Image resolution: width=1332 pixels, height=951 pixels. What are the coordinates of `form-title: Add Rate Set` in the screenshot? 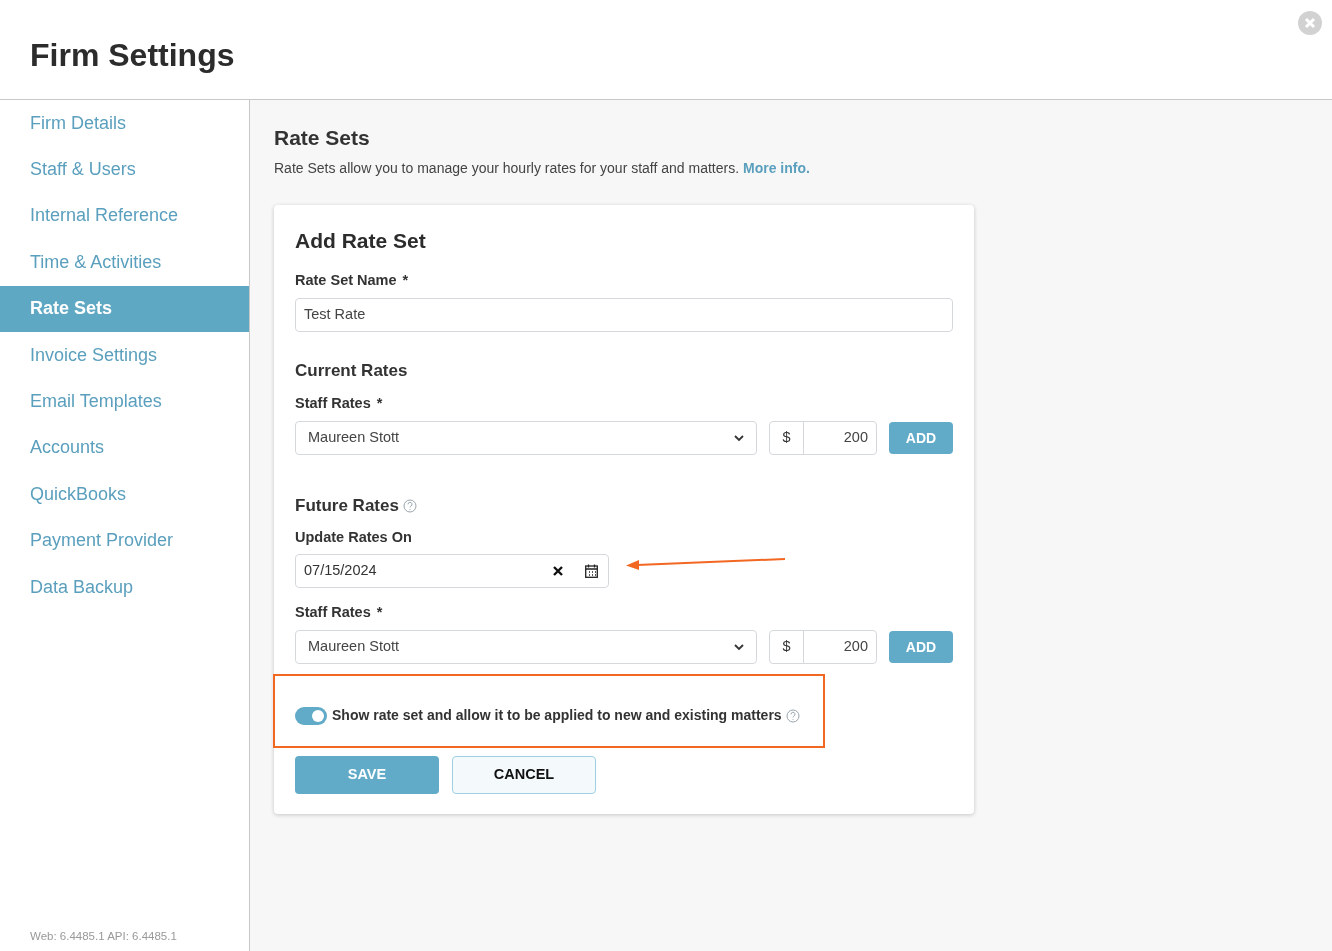 It's located at (361, 240).